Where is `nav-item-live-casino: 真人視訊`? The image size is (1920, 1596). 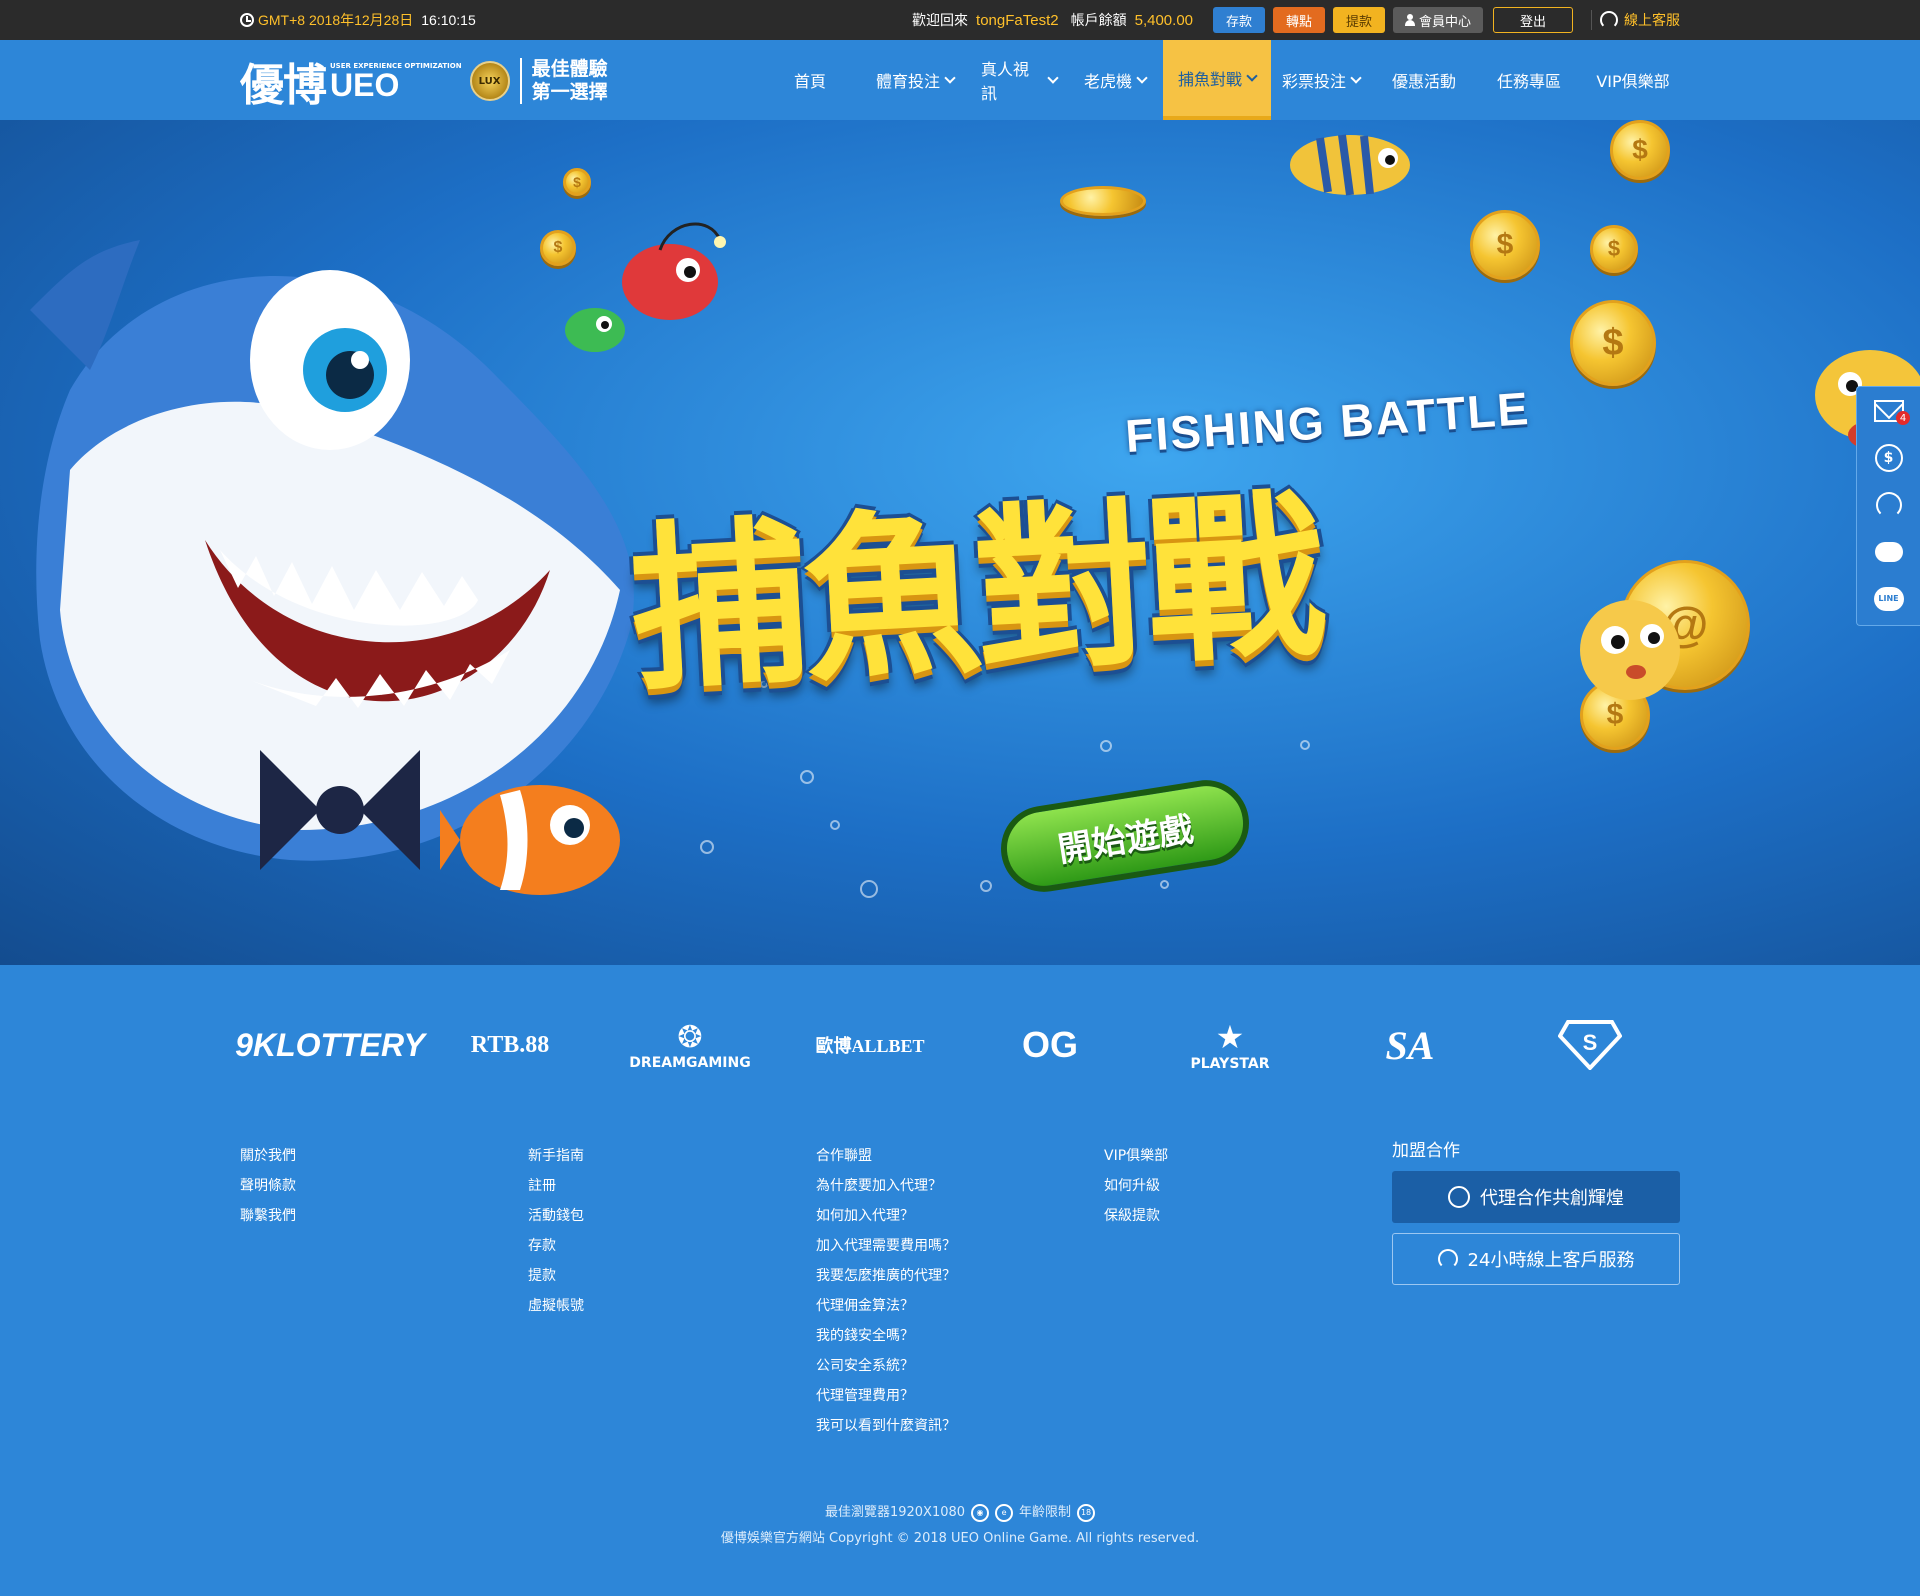 nav-item-live-casino: 真人視訊 is located at coordinates (1019, 80).